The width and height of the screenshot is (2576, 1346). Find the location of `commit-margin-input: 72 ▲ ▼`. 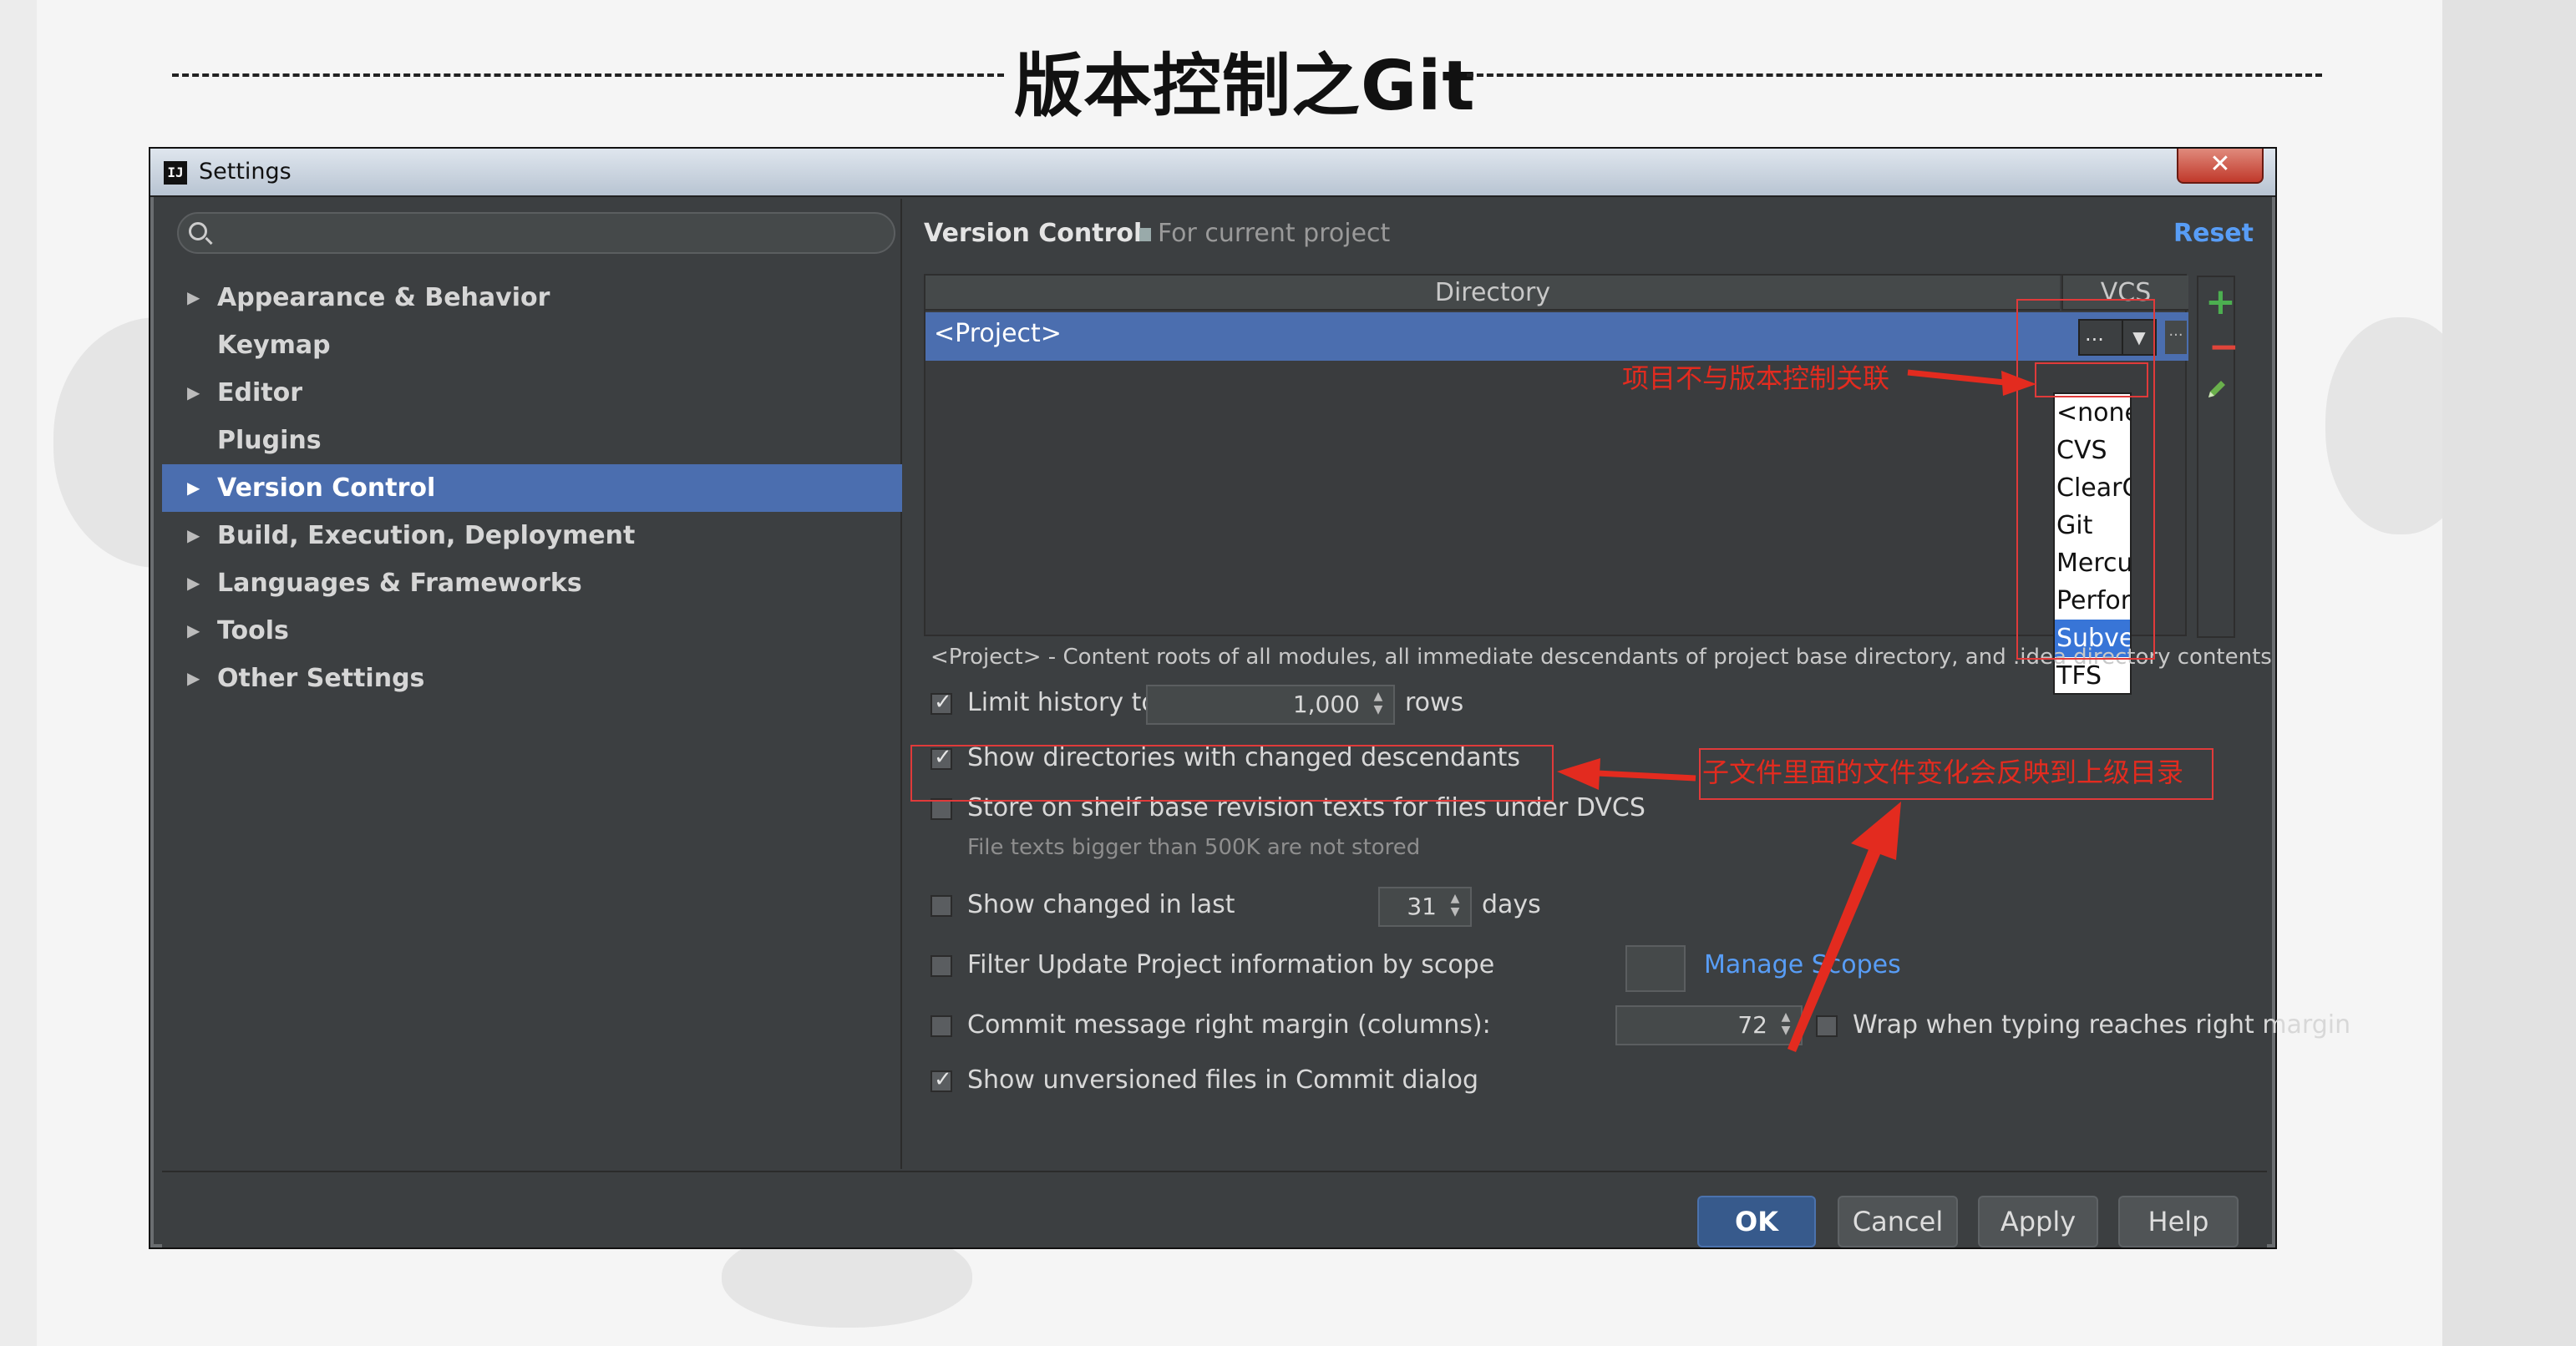

commit-margin-input: 72 ▲ ▼ is located at coordinates (1709, 1025).